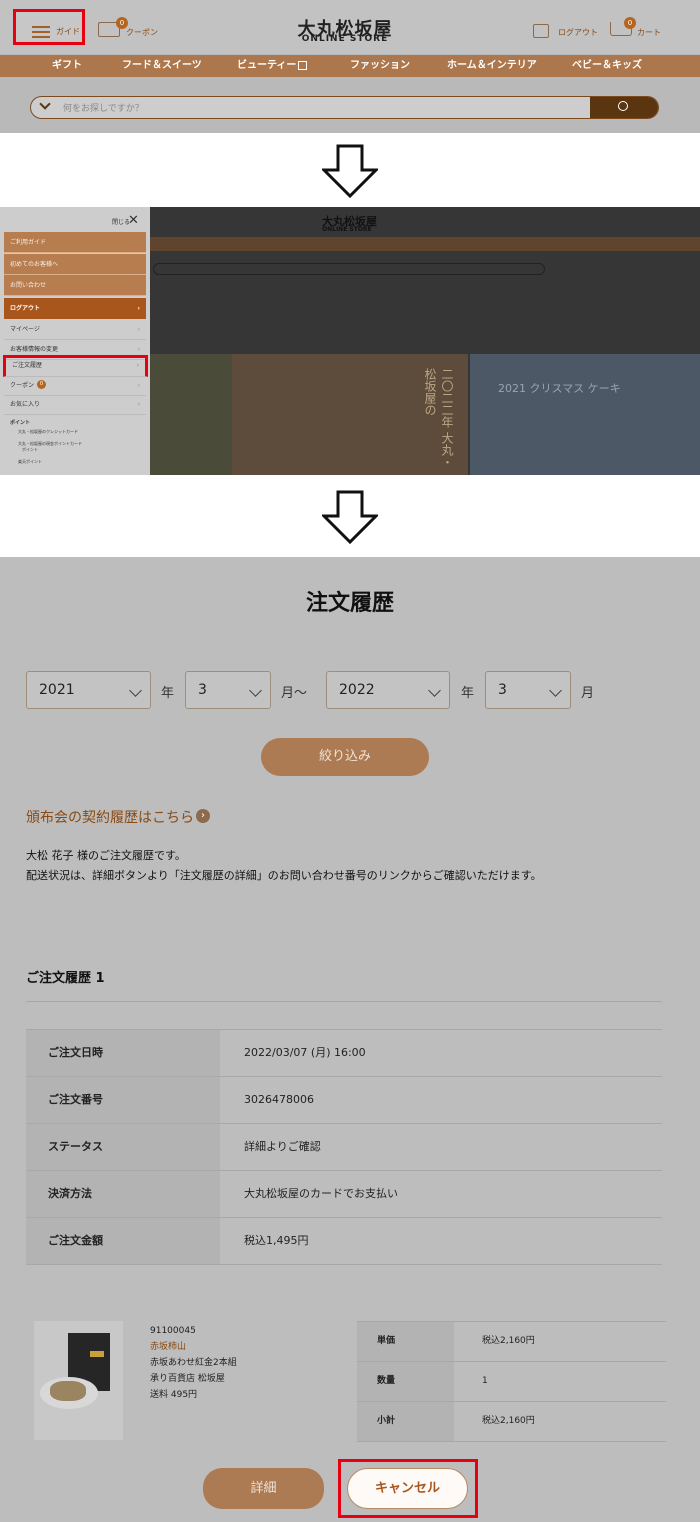  I want to click on product-name: 赤坂あわせ紅金2本組, so click(193, 1363).